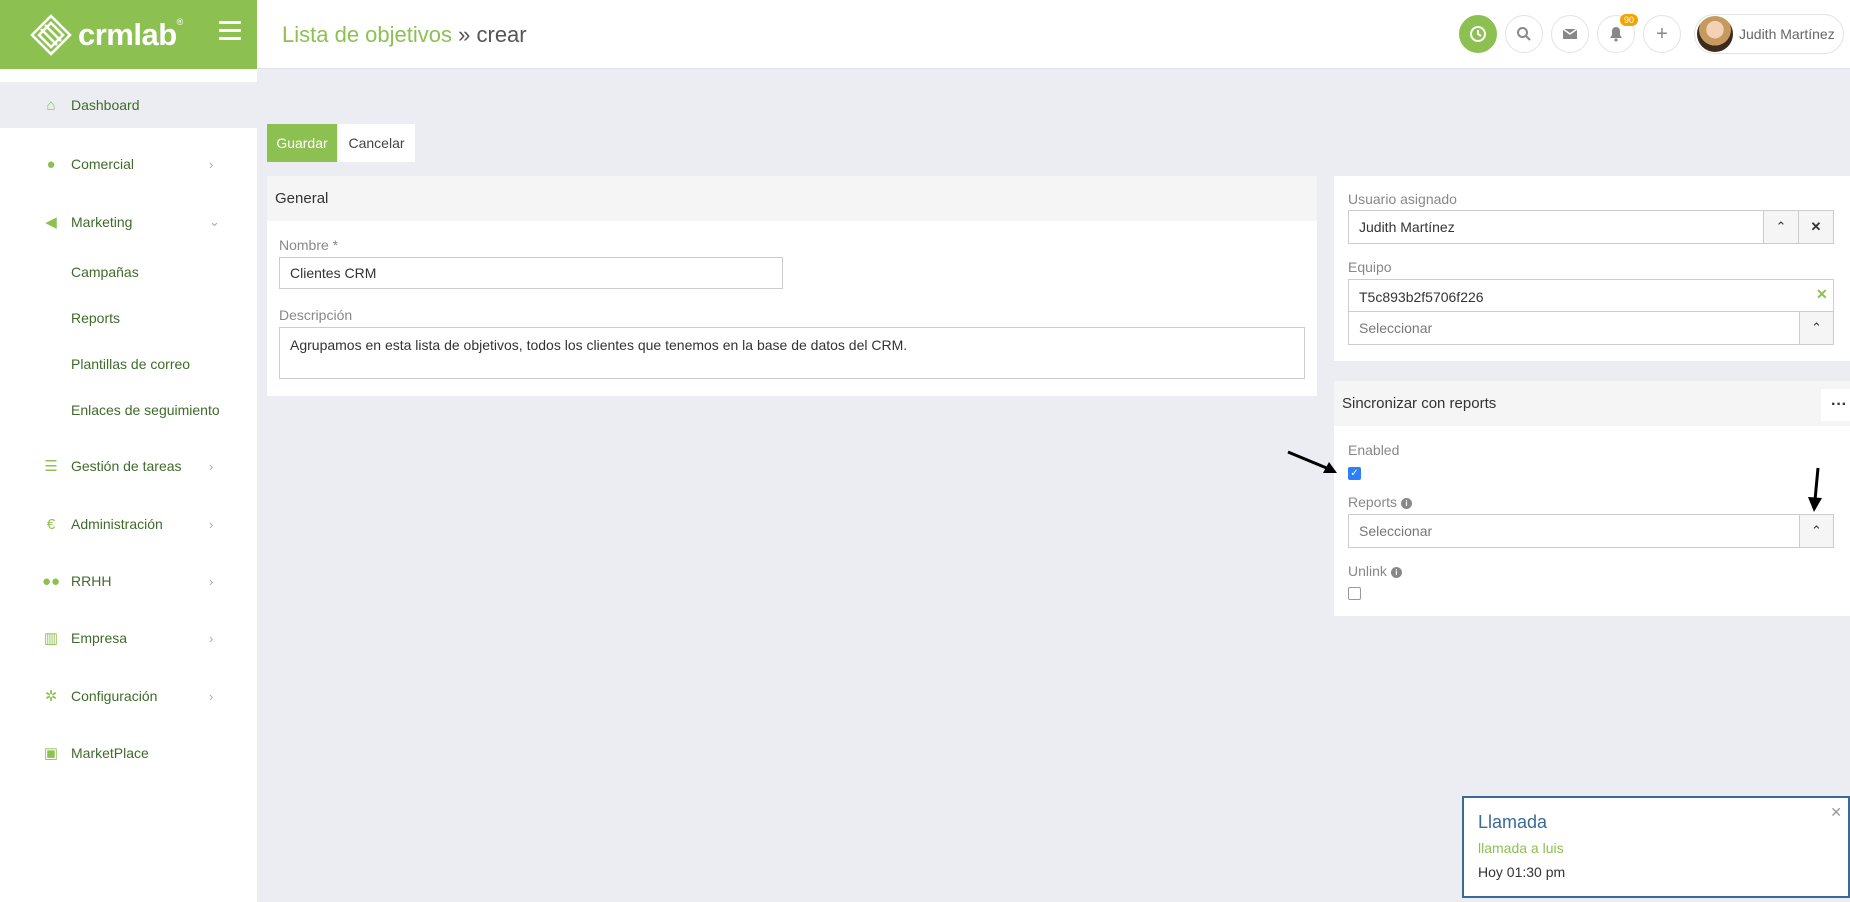 The image size is (1850, 902). What do you see at coordinates (1521, 848) in the screenshot?
I see `notification-link: llamada a luis` at bounding box center [1521, 848].